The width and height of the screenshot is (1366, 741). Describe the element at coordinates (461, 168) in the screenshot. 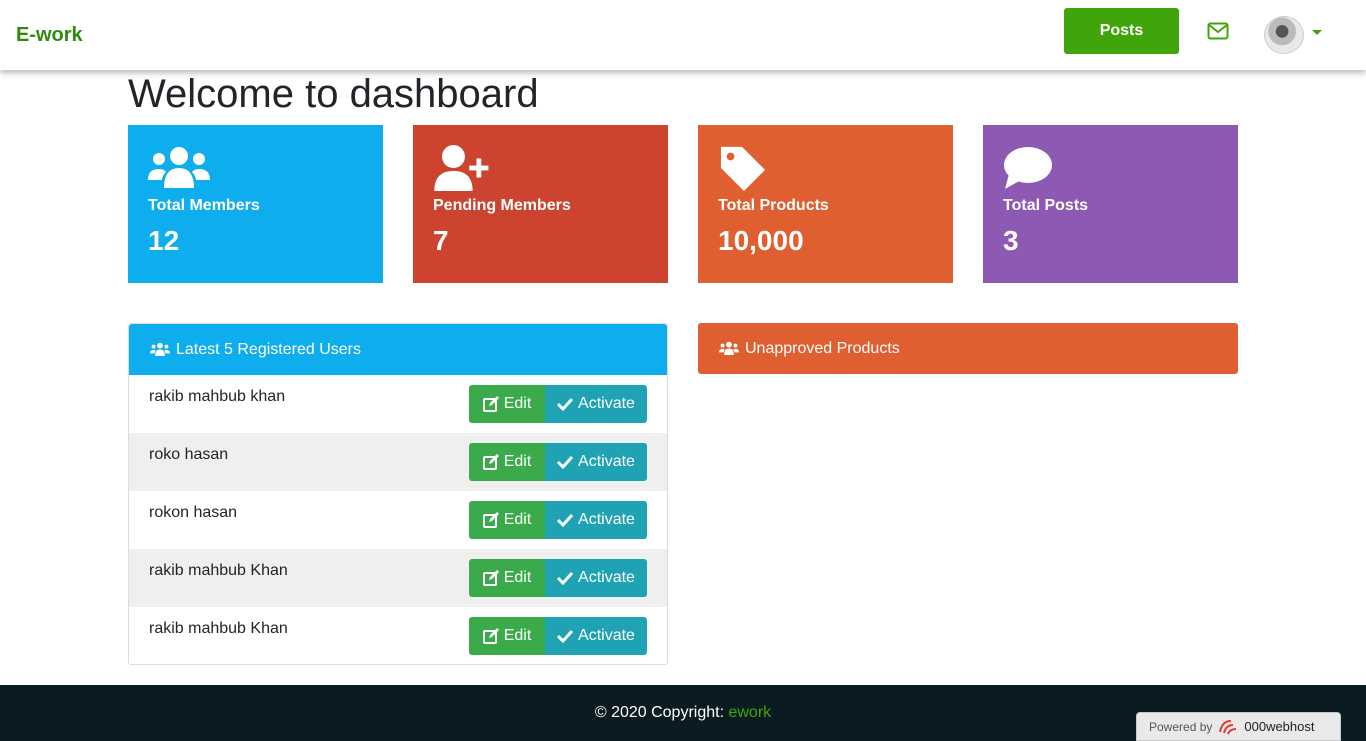

I see `user-plus-icon` at that location.